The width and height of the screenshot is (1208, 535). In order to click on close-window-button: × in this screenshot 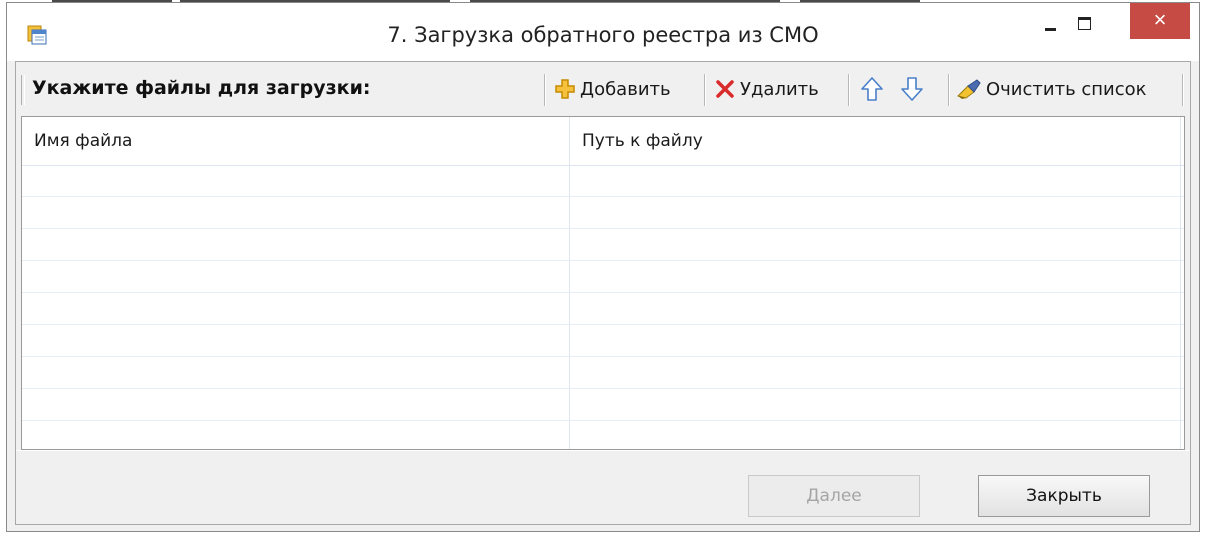, I will do `click(1160, 21)`.